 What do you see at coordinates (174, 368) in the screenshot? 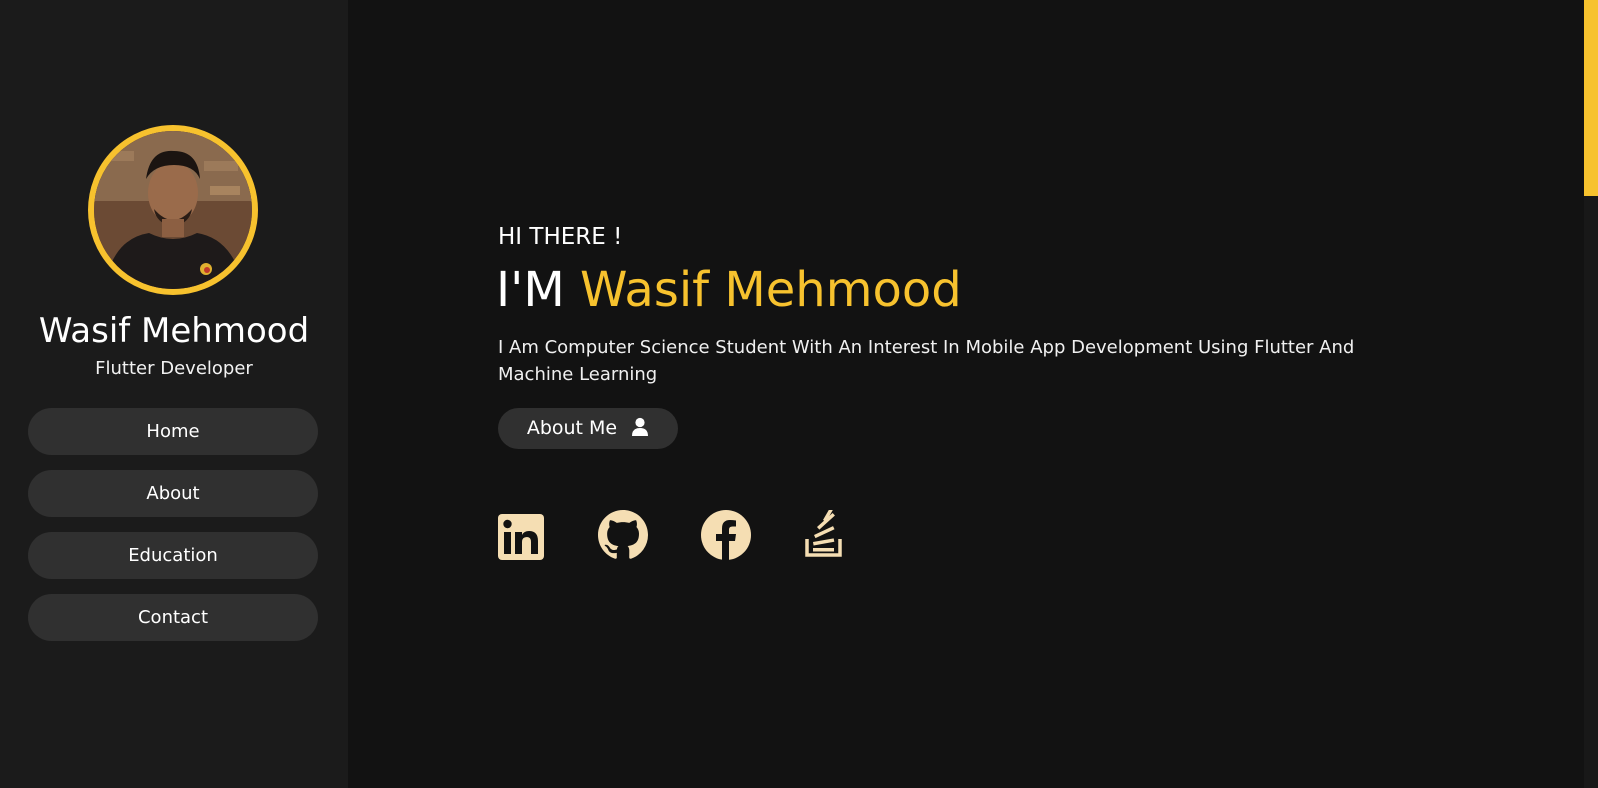
I see `profile-role: Flutter Developer` at bounding box center [174, 368].